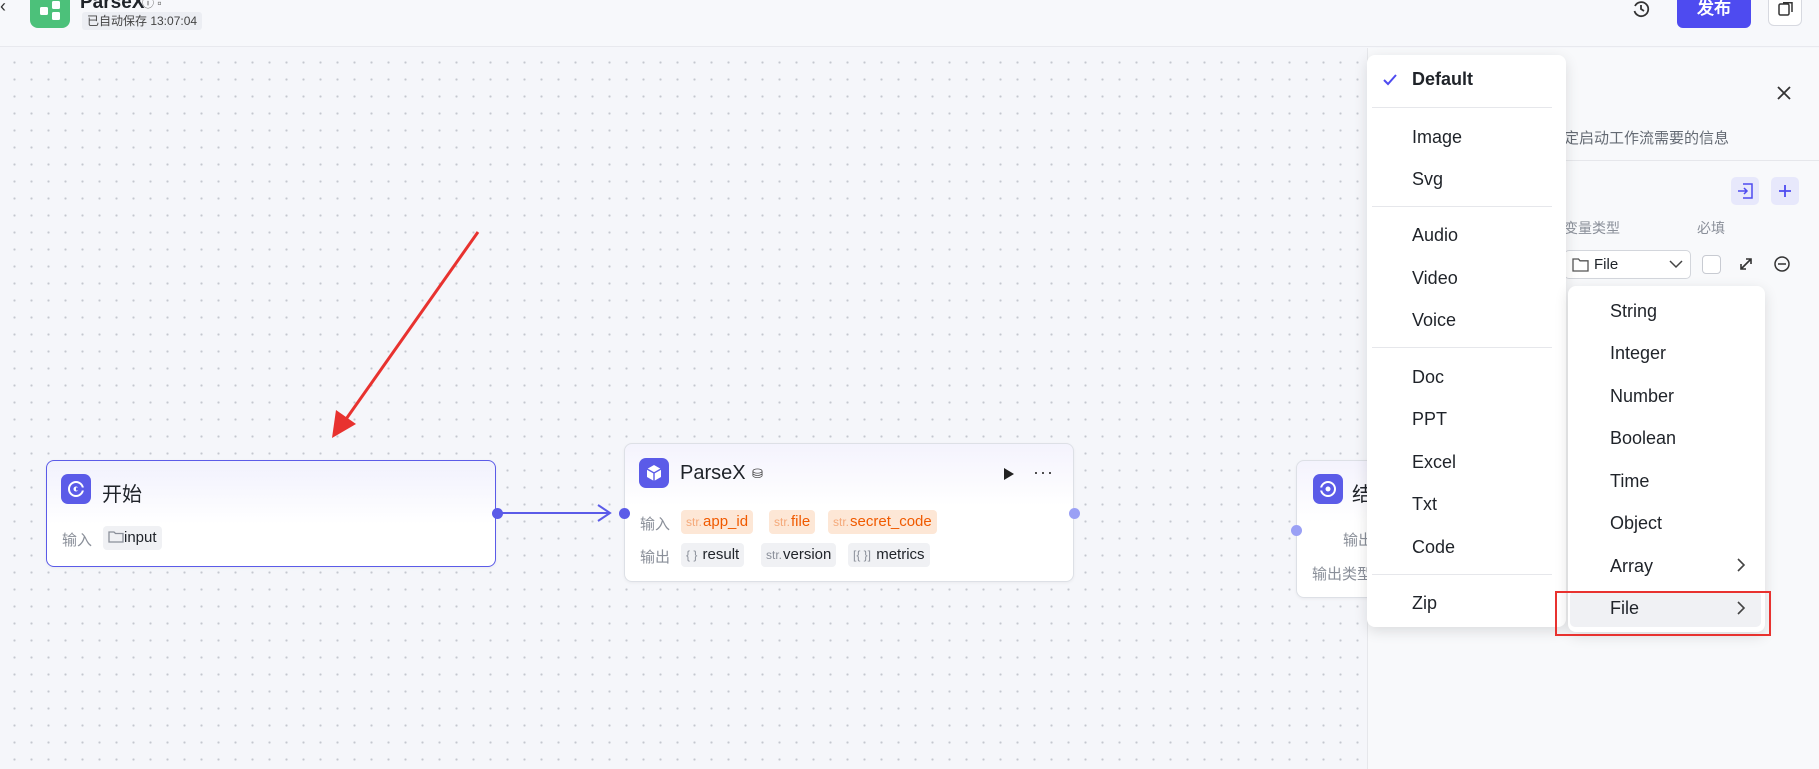 This screenshot has width=1819, height=769. I want to click on type-prefix: { }, so click(692, 555).